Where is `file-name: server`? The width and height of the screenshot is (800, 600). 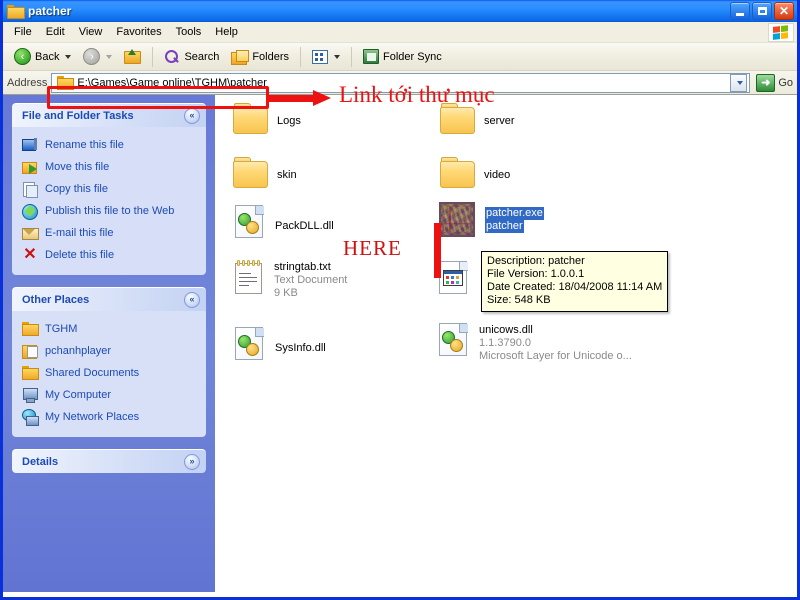
file-name: server is located at coordinates (499, 121).